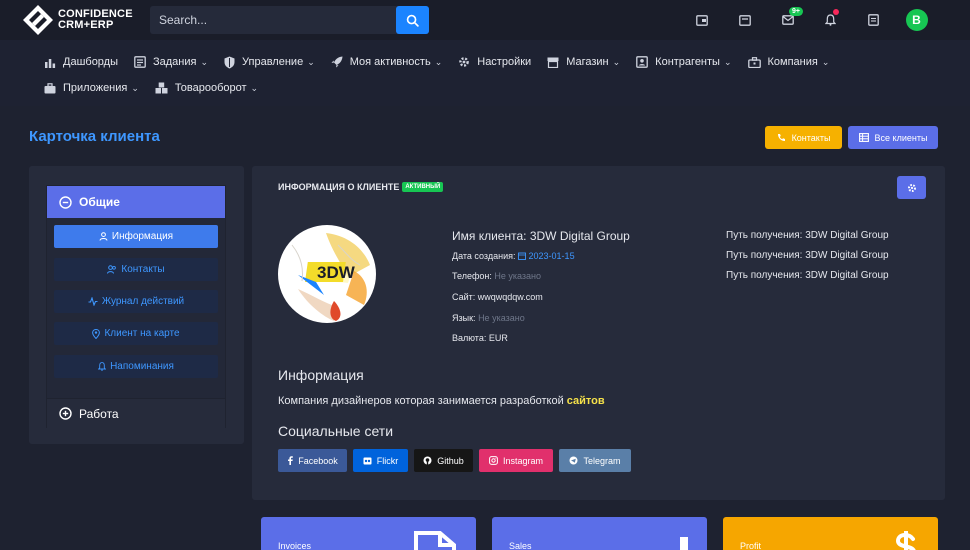 The image size is (970, 550). I want to click on status-badge: АКТИВНЫЙ, so click(423, 187).